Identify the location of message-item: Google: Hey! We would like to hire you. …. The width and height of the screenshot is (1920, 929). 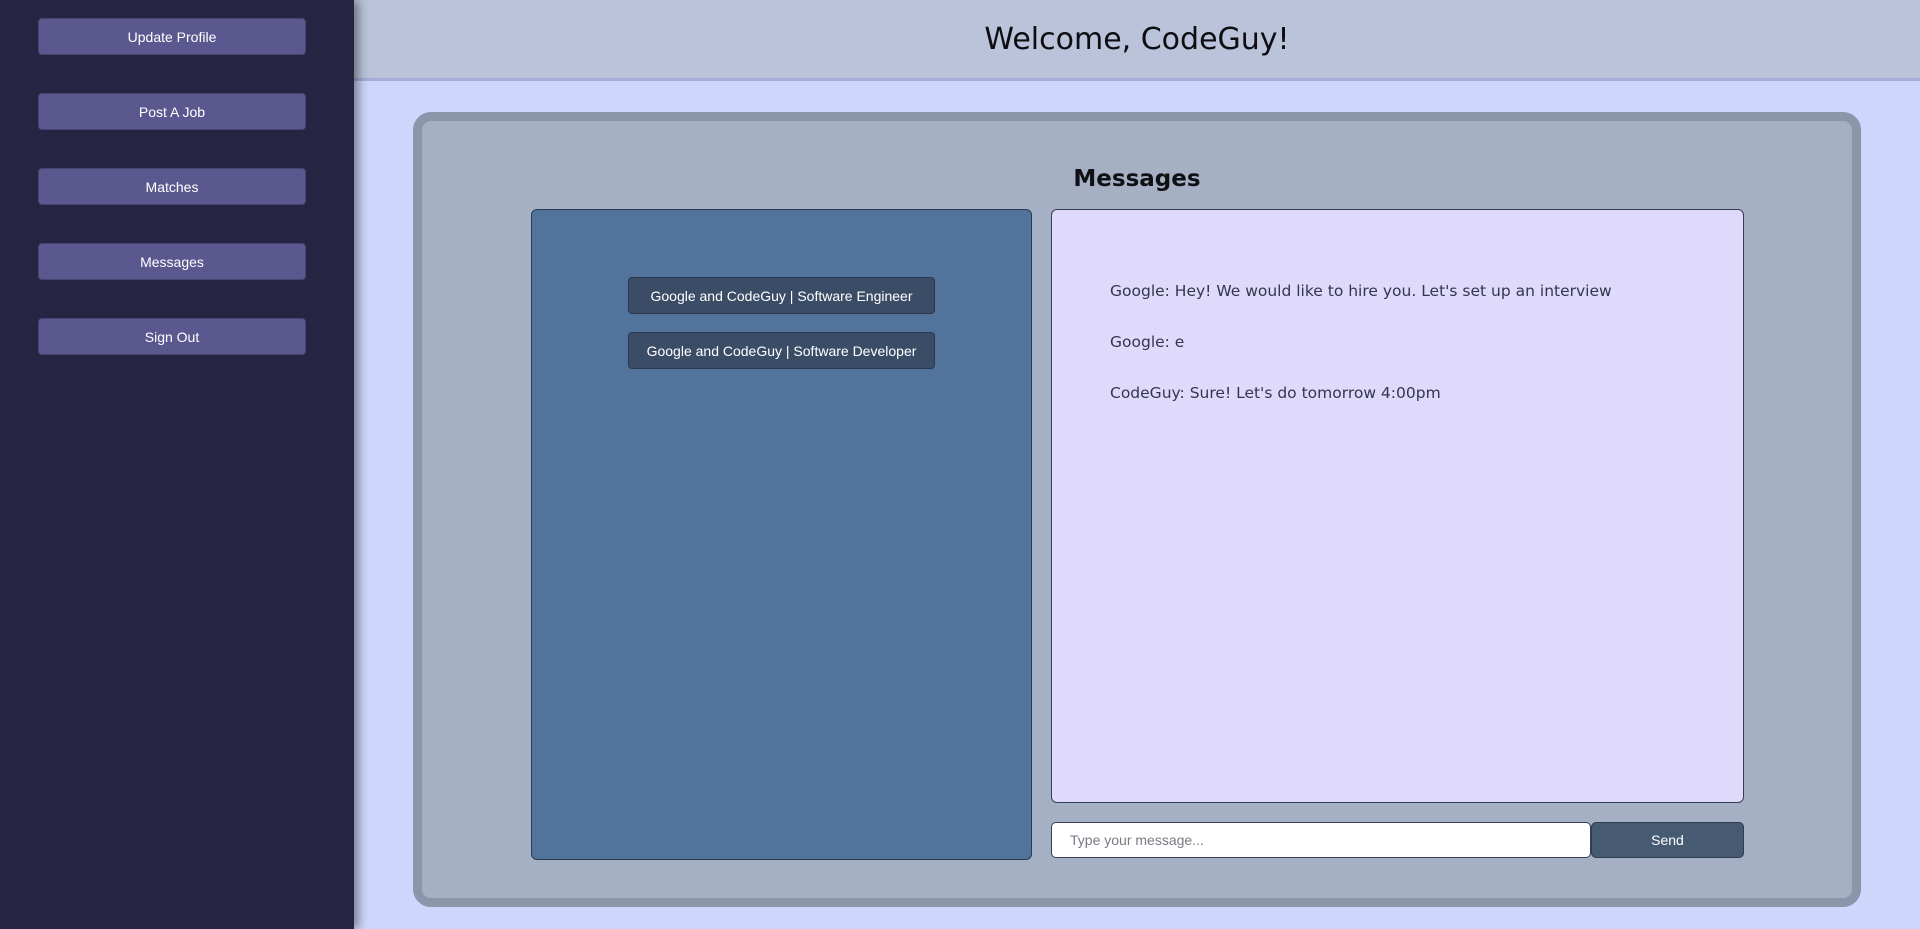
(1361, 291).